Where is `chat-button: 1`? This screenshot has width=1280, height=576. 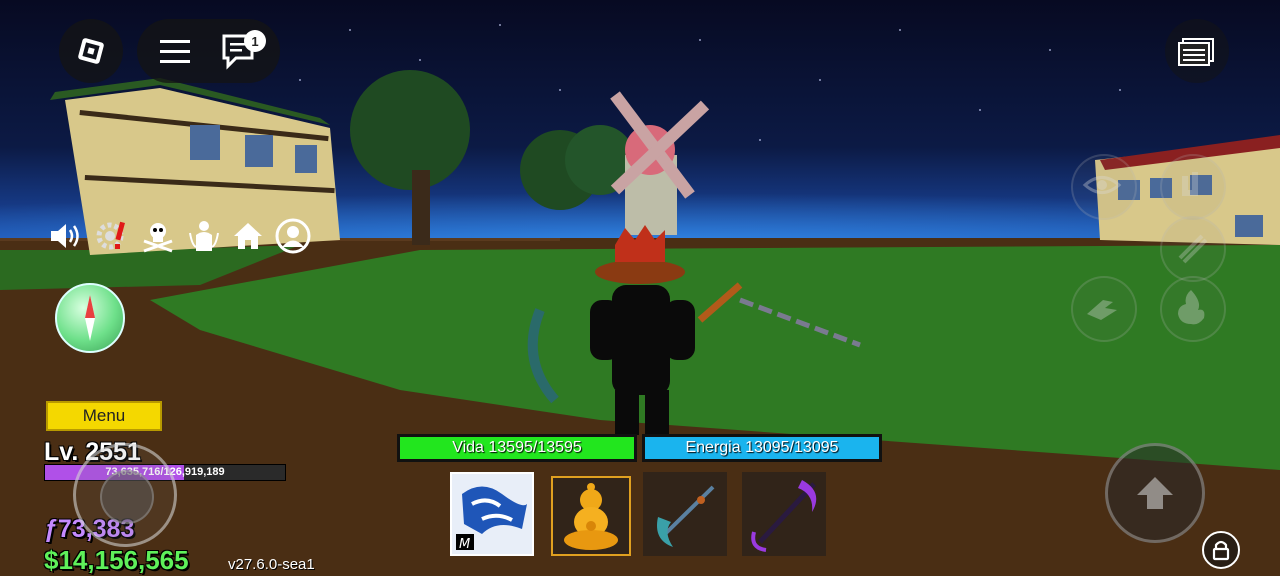
chat-button: 1 is located at coordinates (244, 52).